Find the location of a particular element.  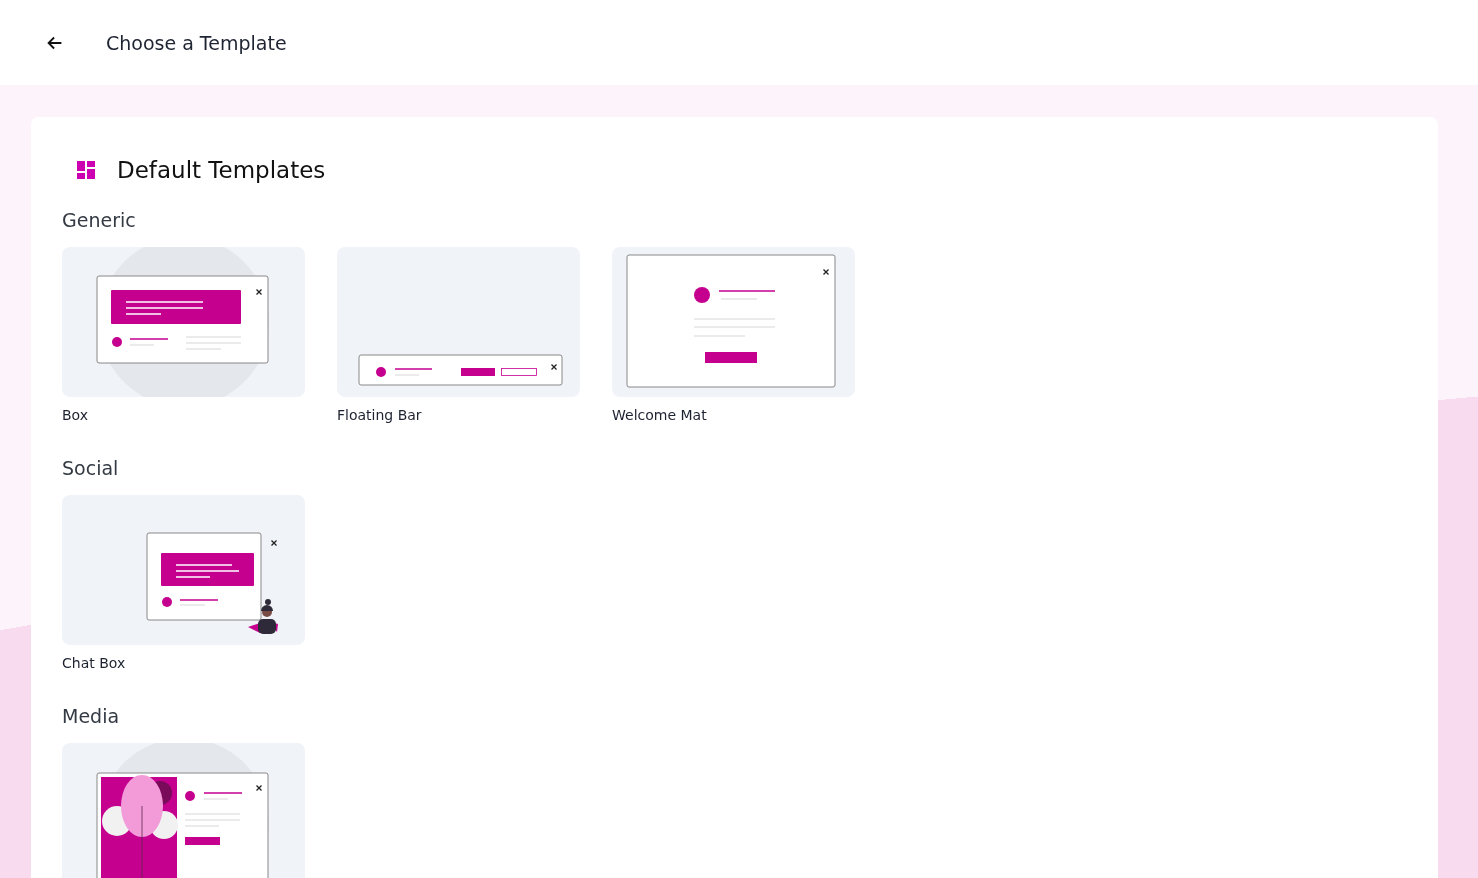

template-name: Box is located at coordinates (76, 415).